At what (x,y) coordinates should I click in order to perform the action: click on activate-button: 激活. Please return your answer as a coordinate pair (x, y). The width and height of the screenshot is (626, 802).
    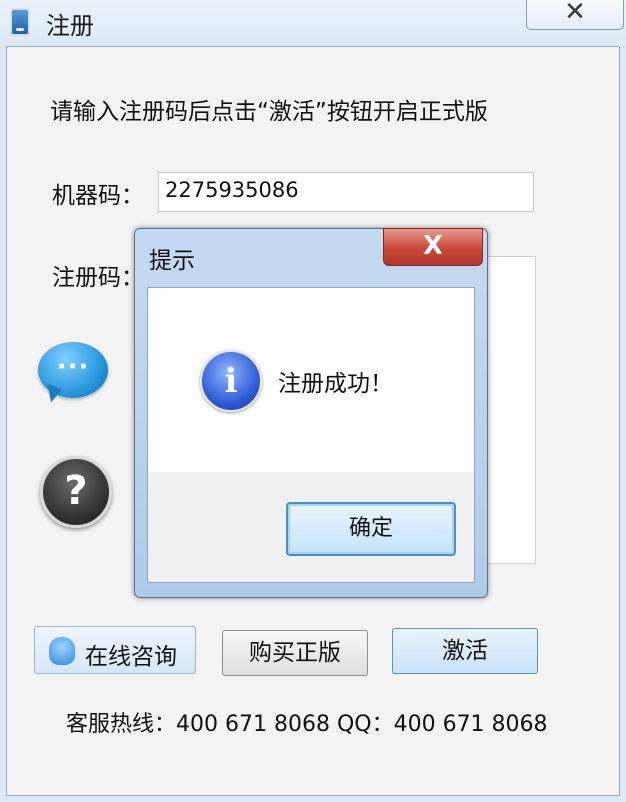
    Looking at the image, I should click on (465, 651).